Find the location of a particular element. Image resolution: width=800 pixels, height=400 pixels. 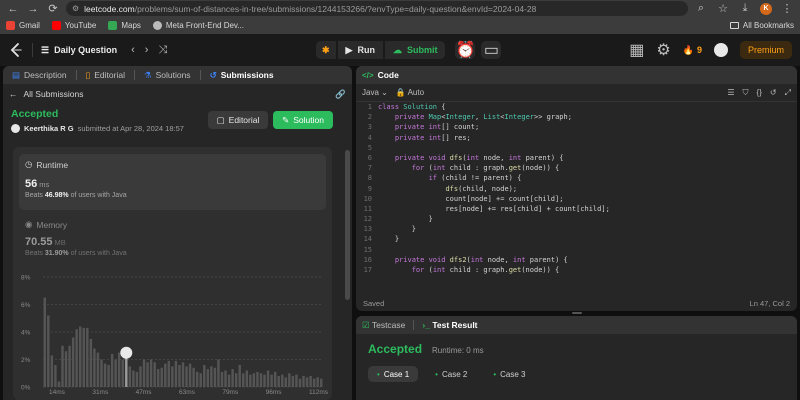

your-submission-marker is located at coordinates (126, 352).